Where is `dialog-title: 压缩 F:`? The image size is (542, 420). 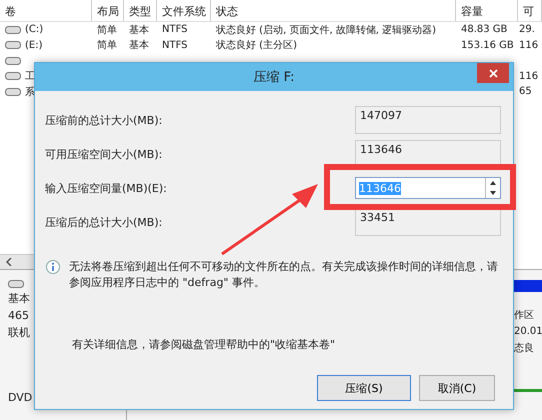 dialog-title: 压缩 F: is located at coordinates (274, 77).